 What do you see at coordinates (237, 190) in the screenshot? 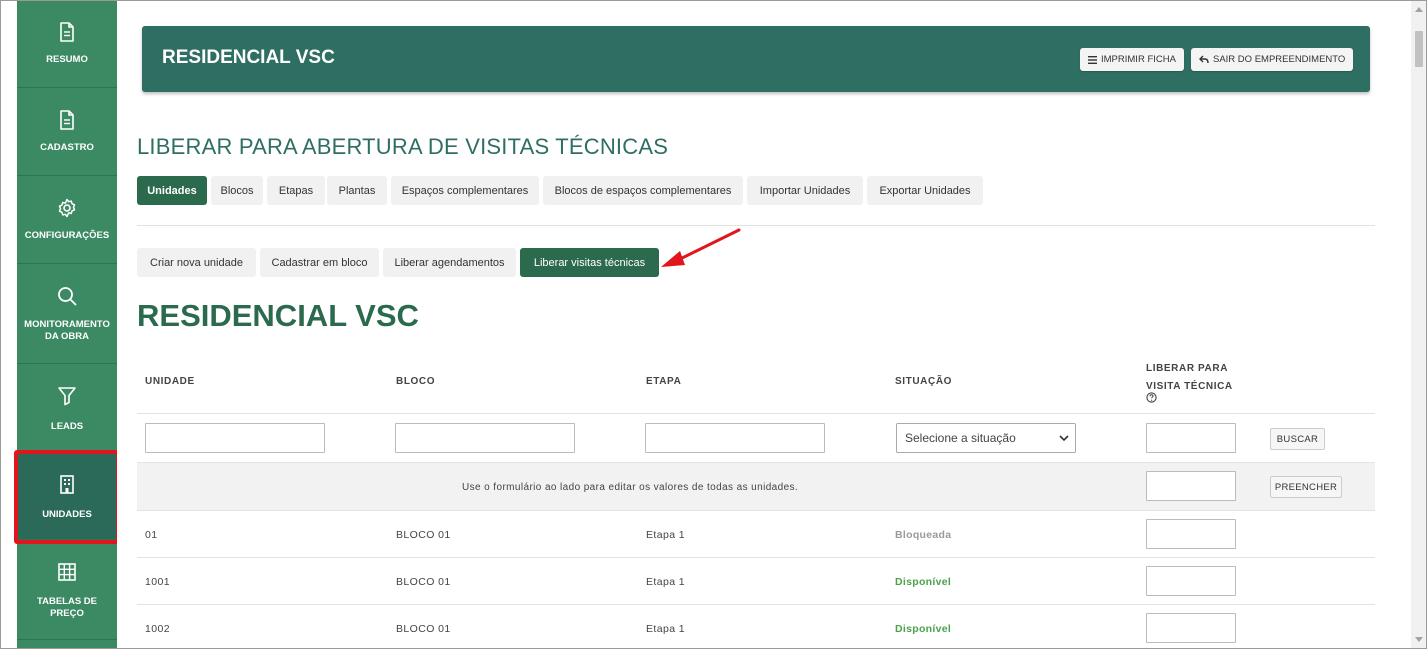
I see `tab-blocos: Blocos` at bounding box center [237, 190].